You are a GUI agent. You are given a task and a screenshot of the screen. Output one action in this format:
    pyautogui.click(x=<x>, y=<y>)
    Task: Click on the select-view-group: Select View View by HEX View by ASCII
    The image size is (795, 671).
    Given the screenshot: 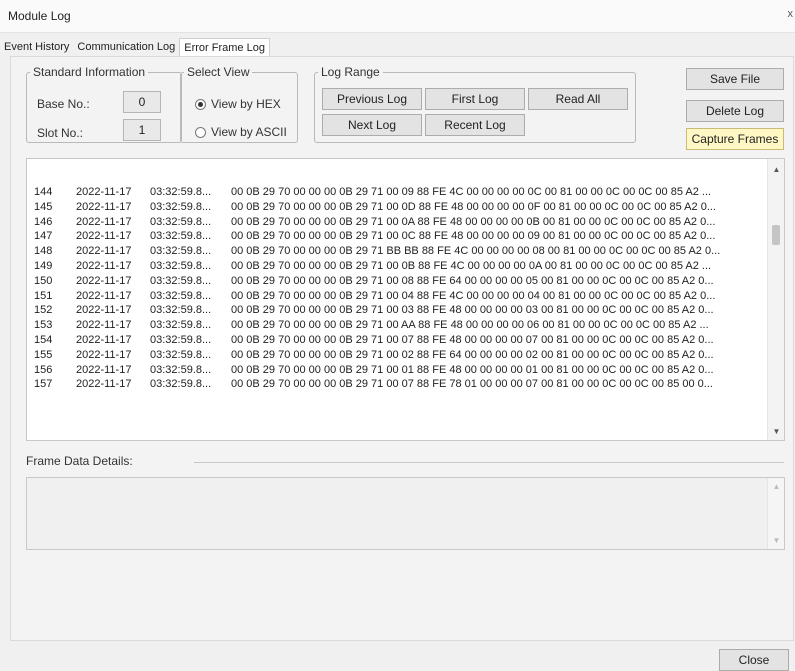 What is the action you would take?
    pyautogui.click(x=239, y=104)
    